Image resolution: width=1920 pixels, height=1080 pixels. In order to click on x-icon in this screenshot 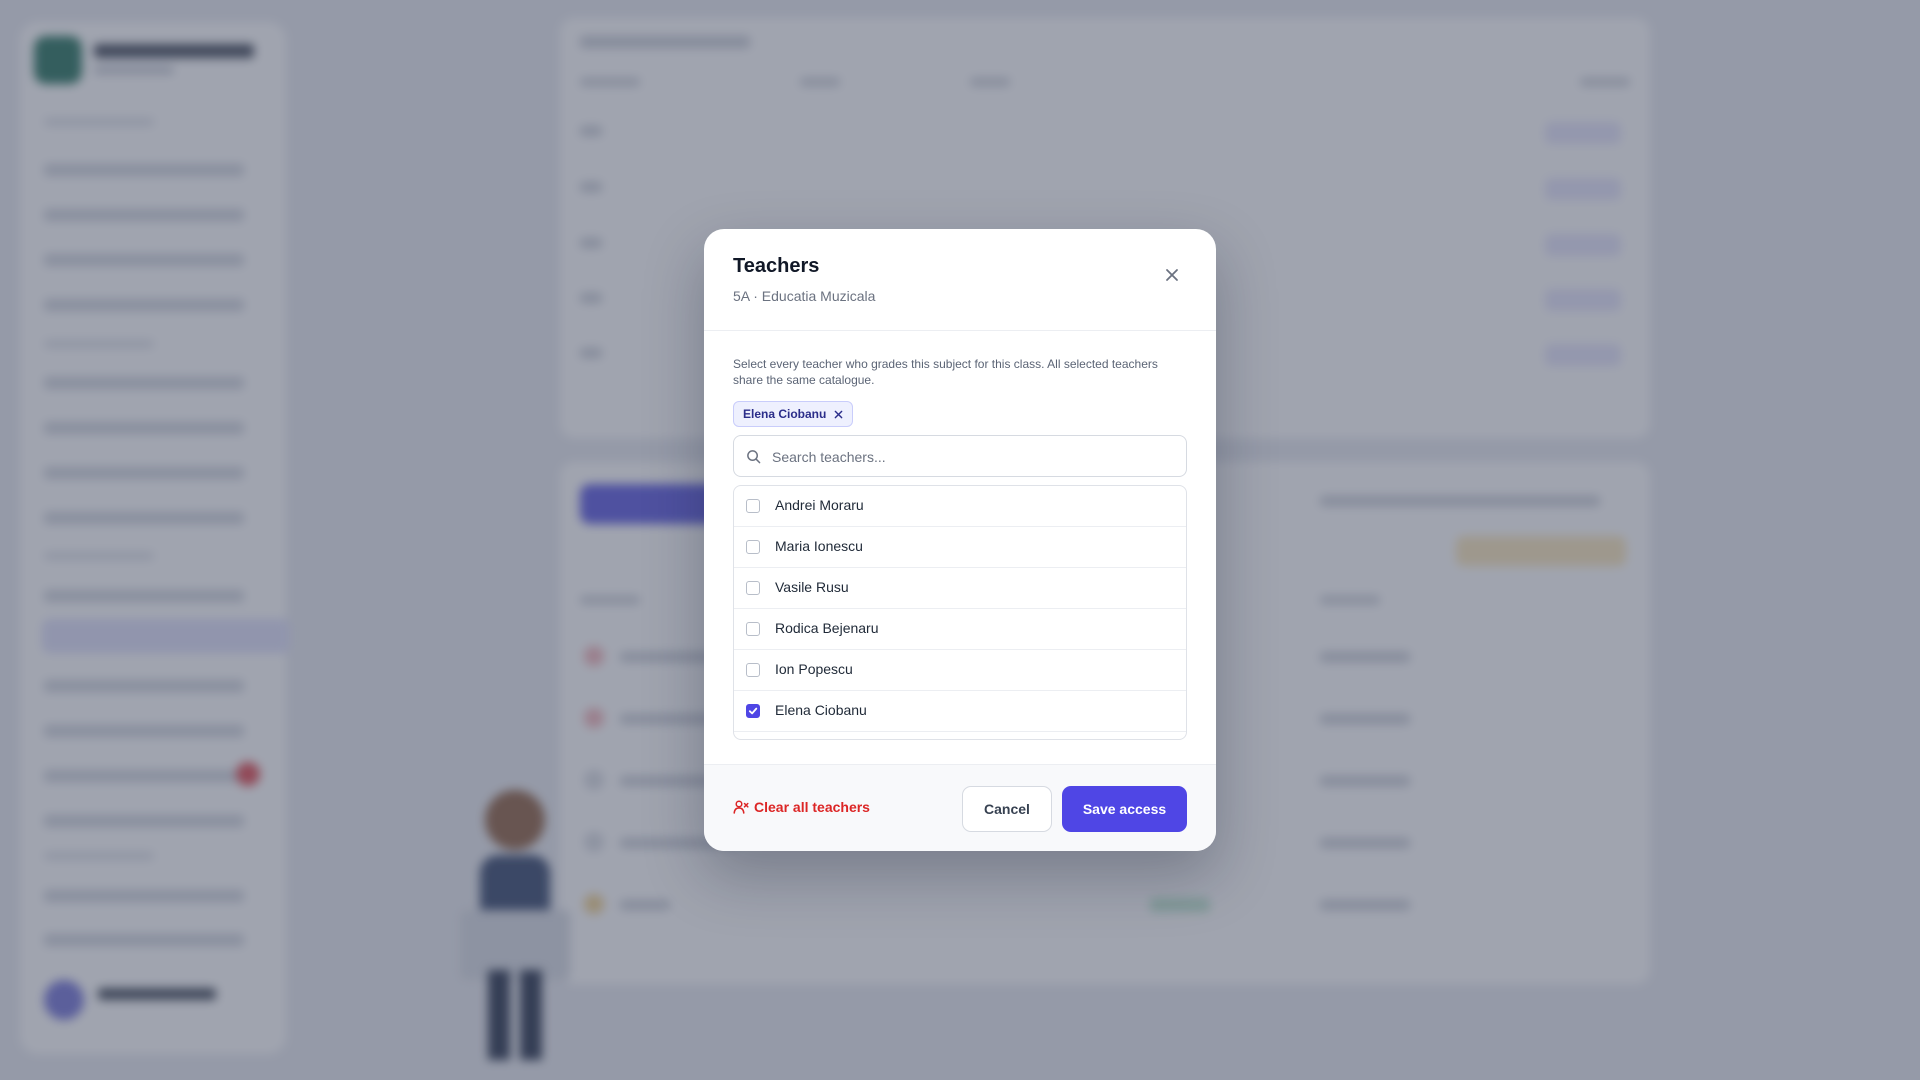, I will do `click(838, 414)`.